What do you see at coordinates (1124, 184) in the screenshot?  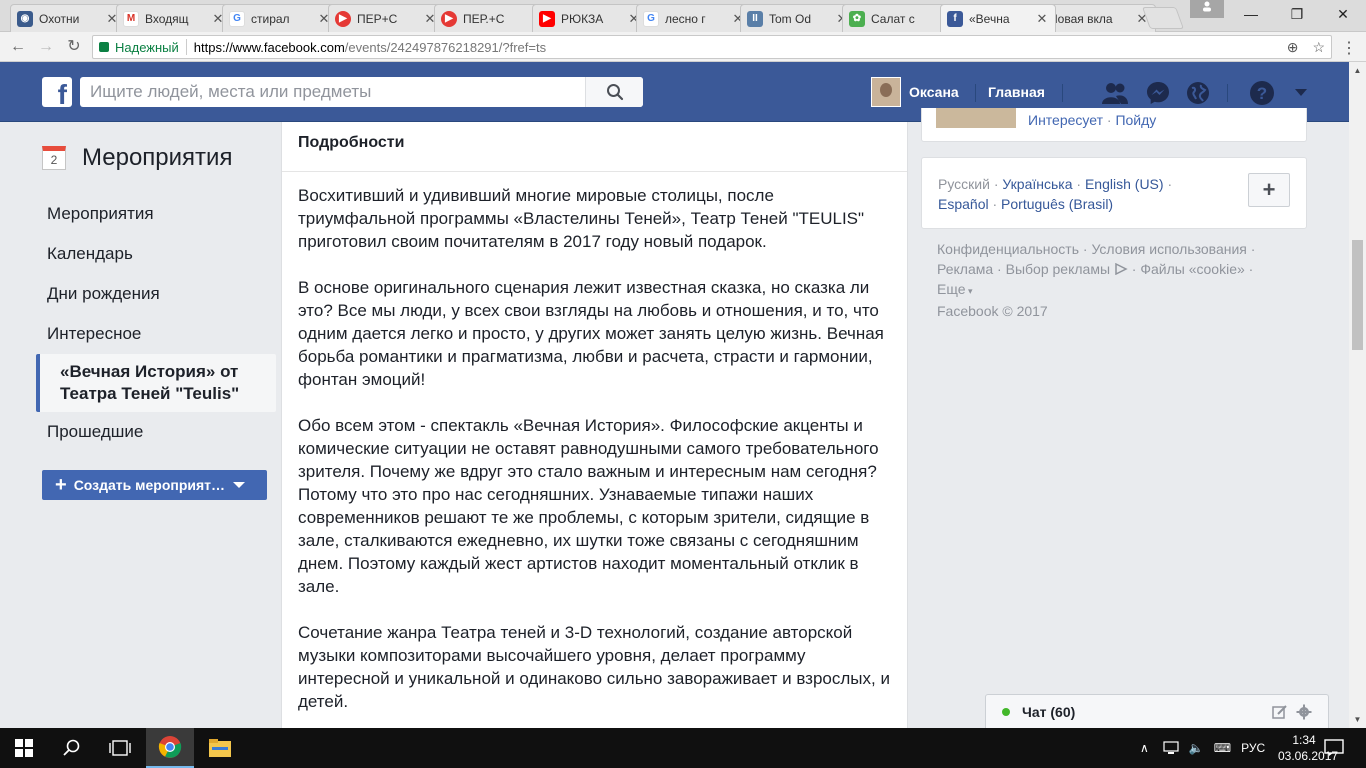 I see `language-link: English (US)` at bounding box center [1124, 184].